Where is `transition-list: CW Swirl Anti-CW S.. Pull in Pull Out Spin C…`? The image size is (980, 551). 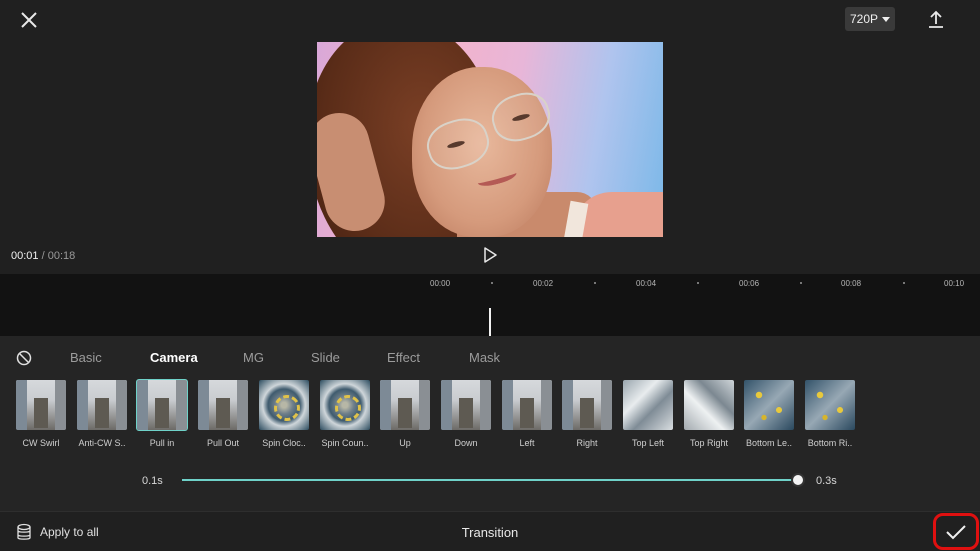
transition-list: CW Swirl Anti-CW S.. Pull in Pull Out Spin C… is located at coordinates (496, 415).